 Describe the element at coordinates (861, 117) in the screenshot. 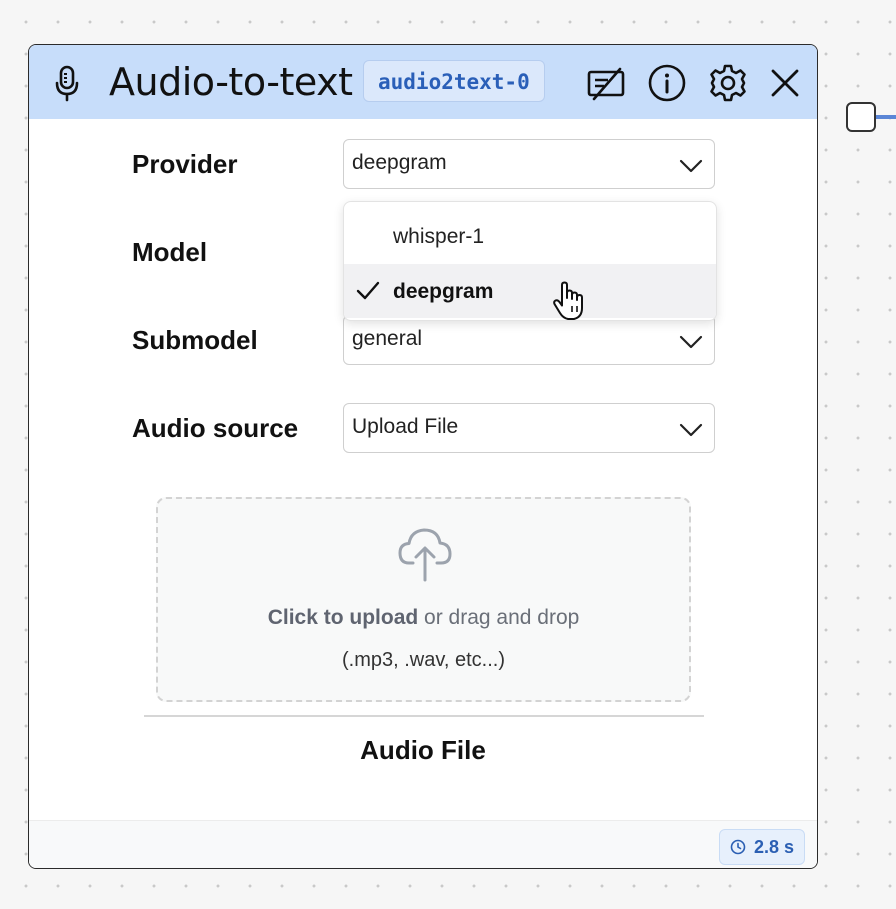

I see `output-handle` at that location.